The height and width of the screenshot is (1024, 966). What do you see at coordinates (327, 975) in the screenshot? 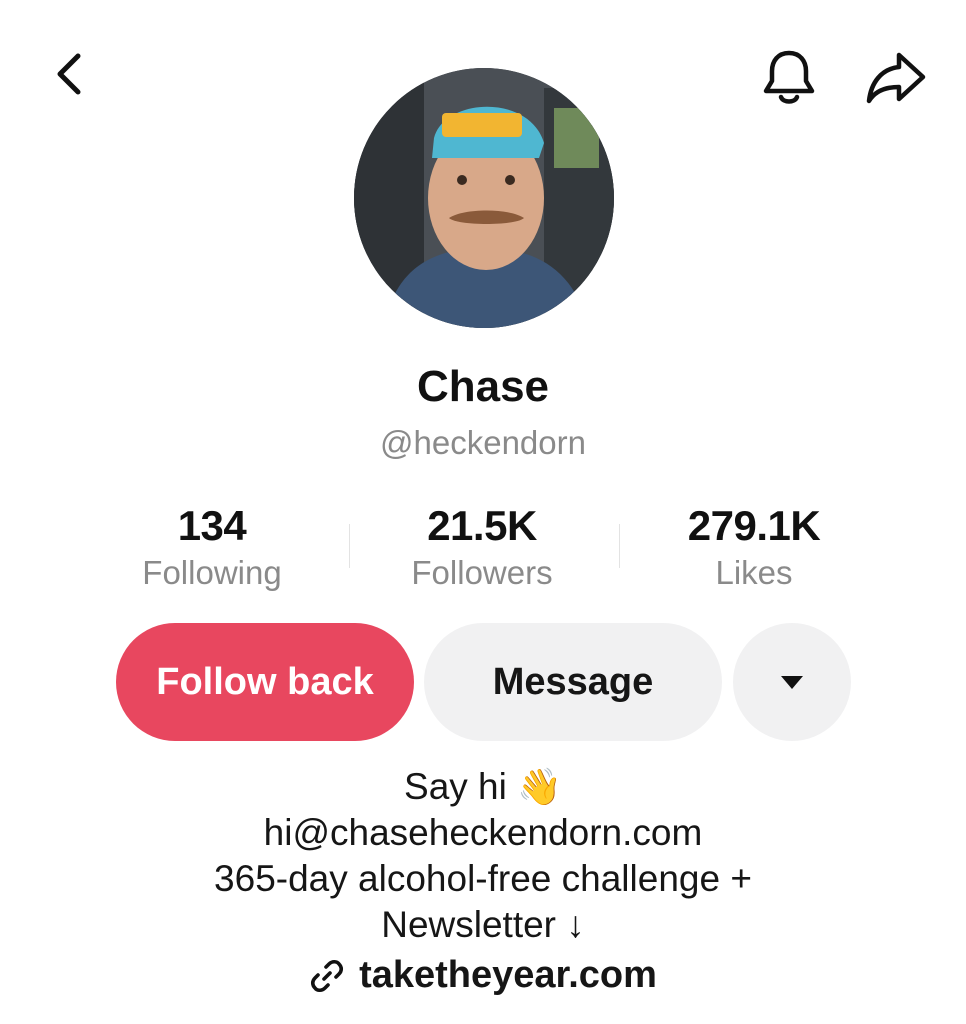
I see `link-icon` at bounding box center [327, 975].